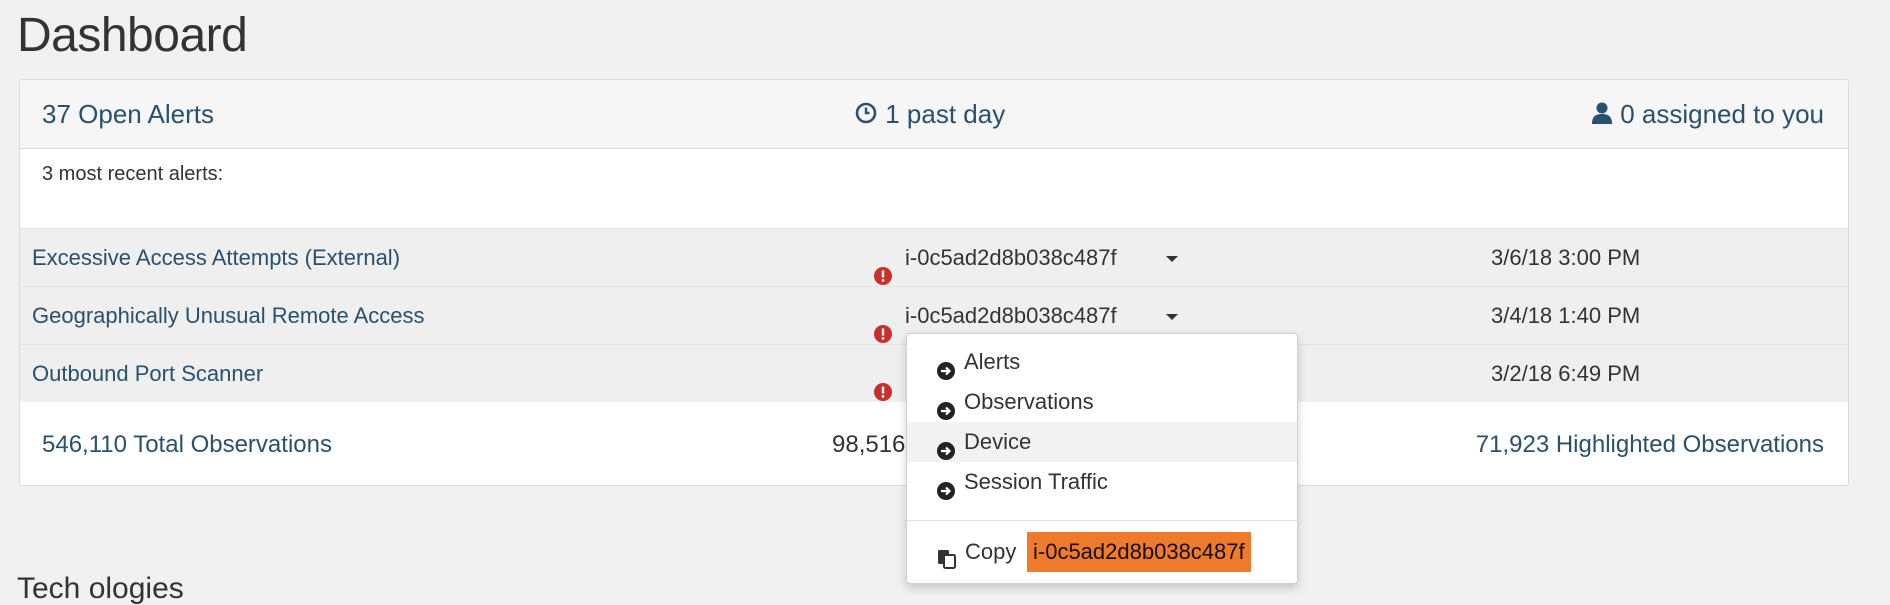 The image size is (1890, 605). What do you see at coordinates (1102, 442) in the screenshot?
I see `menu-item-device: Device` at bounding box center [1102, 442].